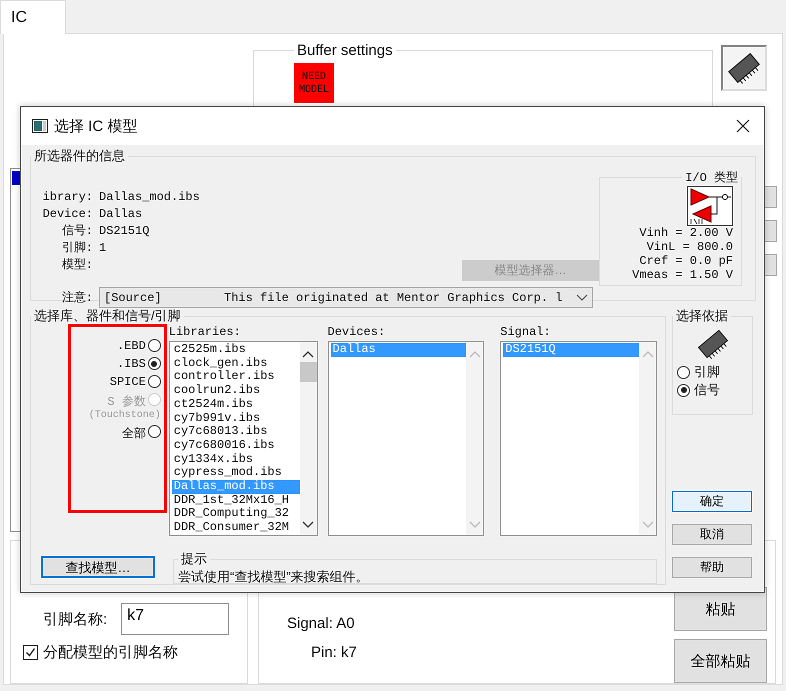 This screenshot has height=691, width=786. Describe the element at coordinates (308, 438) in the screenshot. I see `scrollbar` at that location.